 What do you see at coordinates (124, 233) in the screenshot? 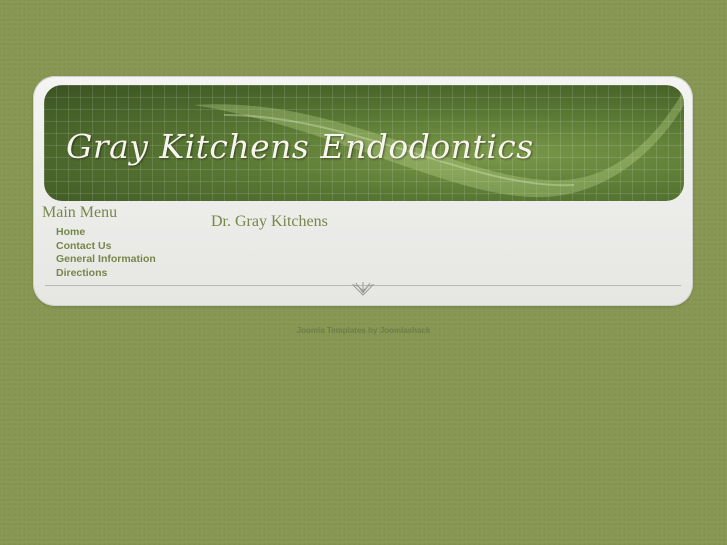
I see `menu-item-home: Home` at bounding box center [124, 233].